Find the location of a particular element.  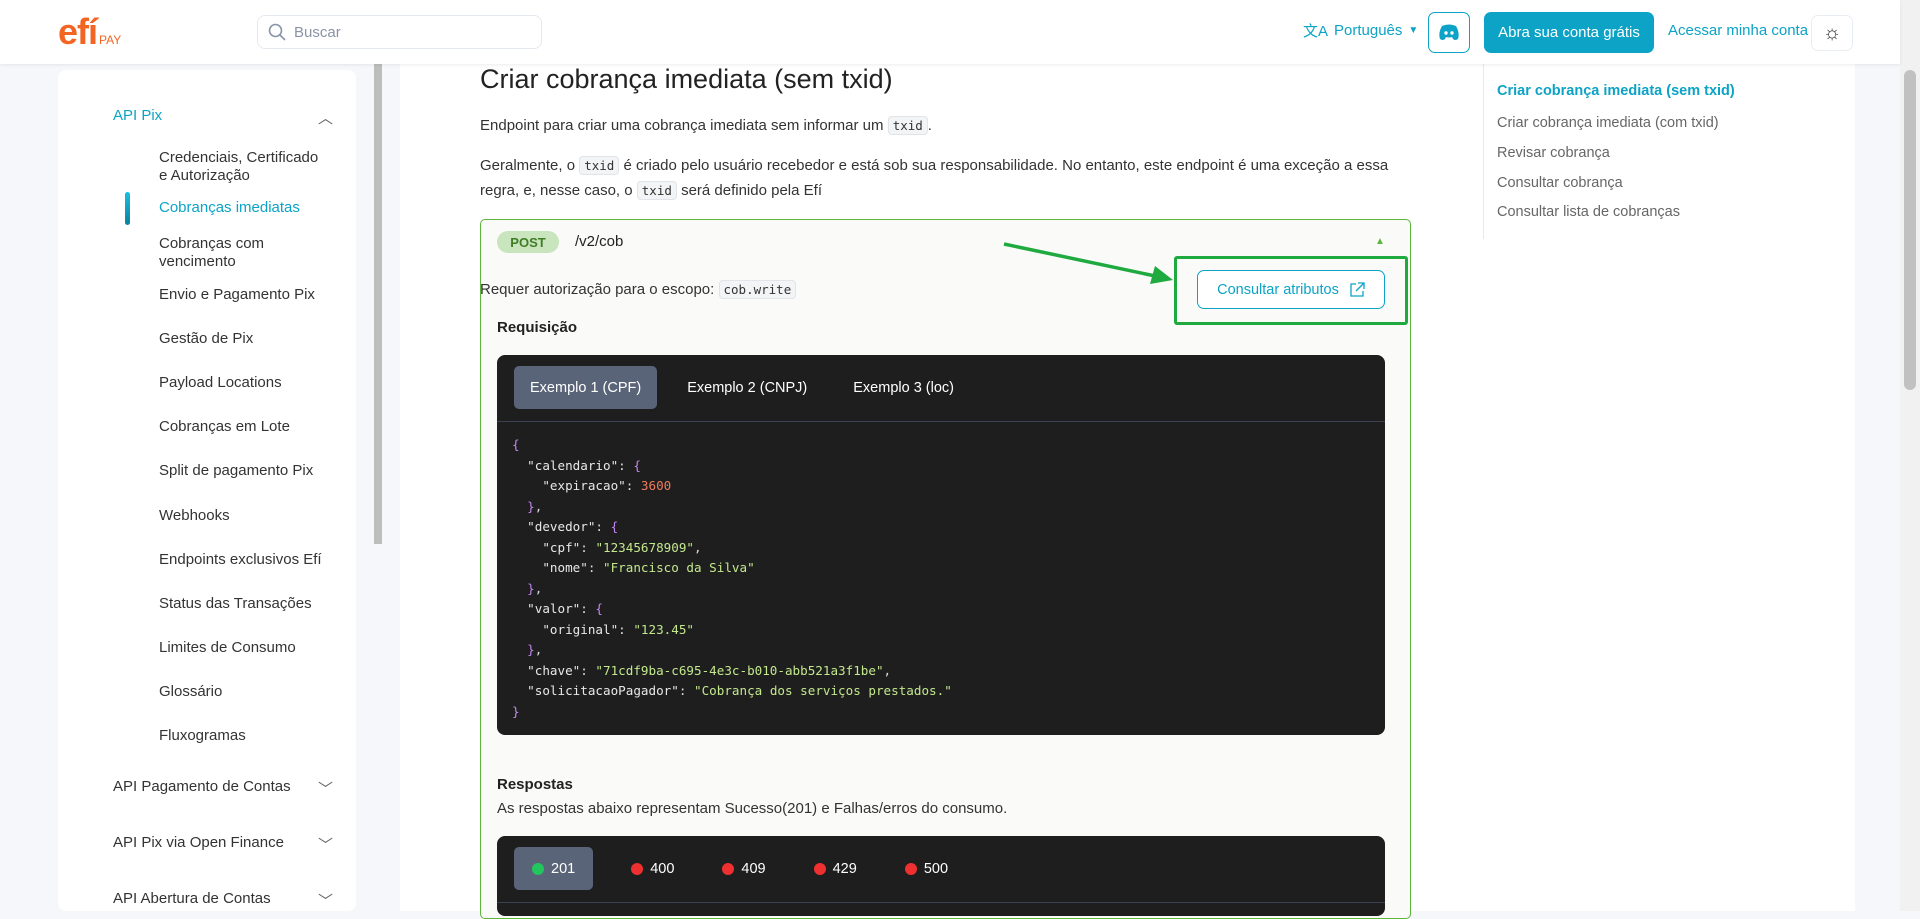

code-key: "nome" is located at coordinates (565, 567).